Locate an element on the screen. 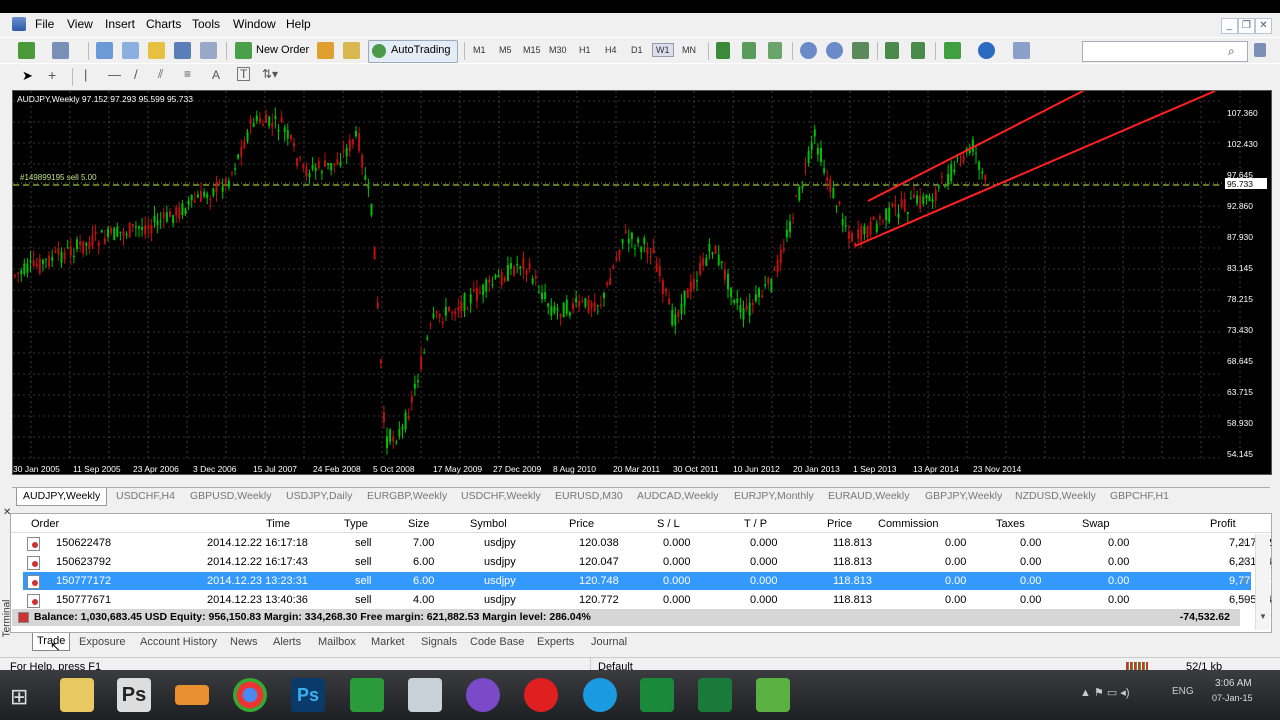  horizontal-line-icon: — is located at coordinates (114, 74).